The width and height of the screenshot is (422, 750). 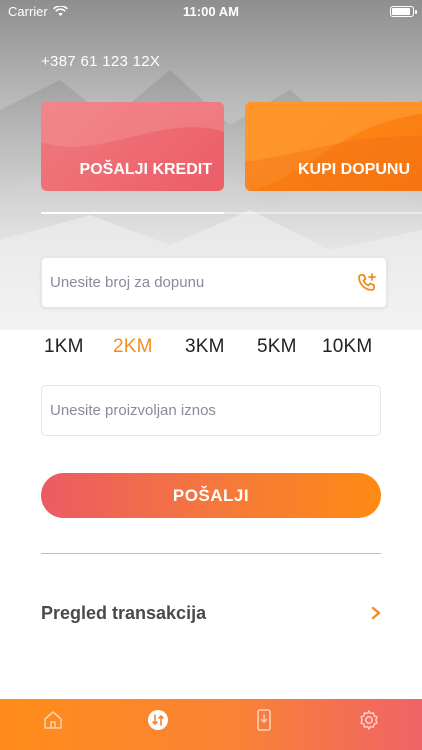 I want to click on add-contact-phone-icon, so click(x=367, y=283).